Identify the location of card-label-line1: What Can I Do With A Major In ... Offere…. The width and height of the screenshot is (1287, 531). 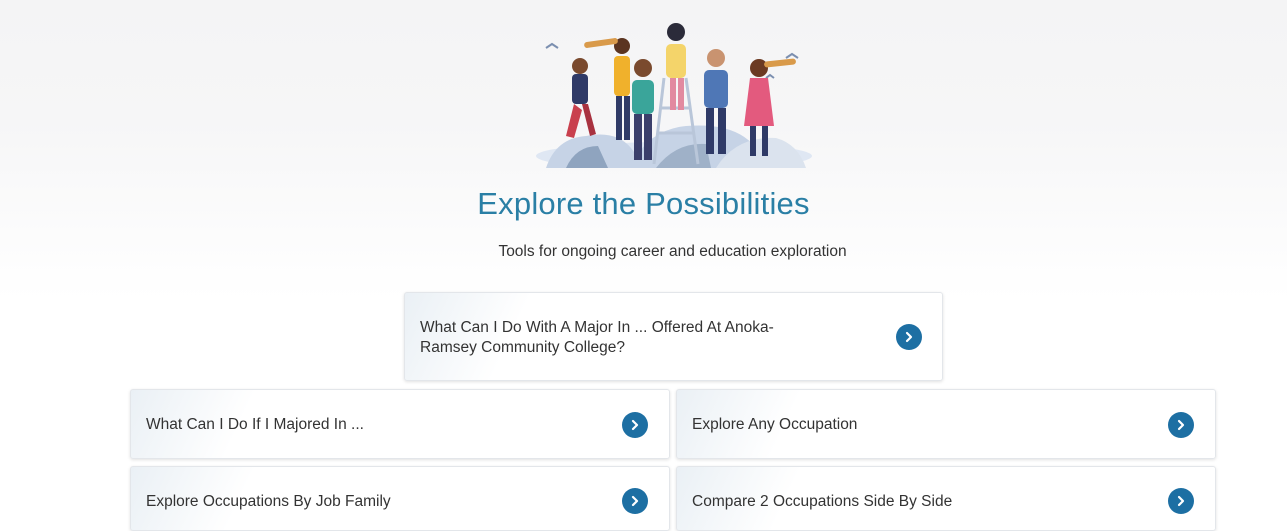
(597, 327).